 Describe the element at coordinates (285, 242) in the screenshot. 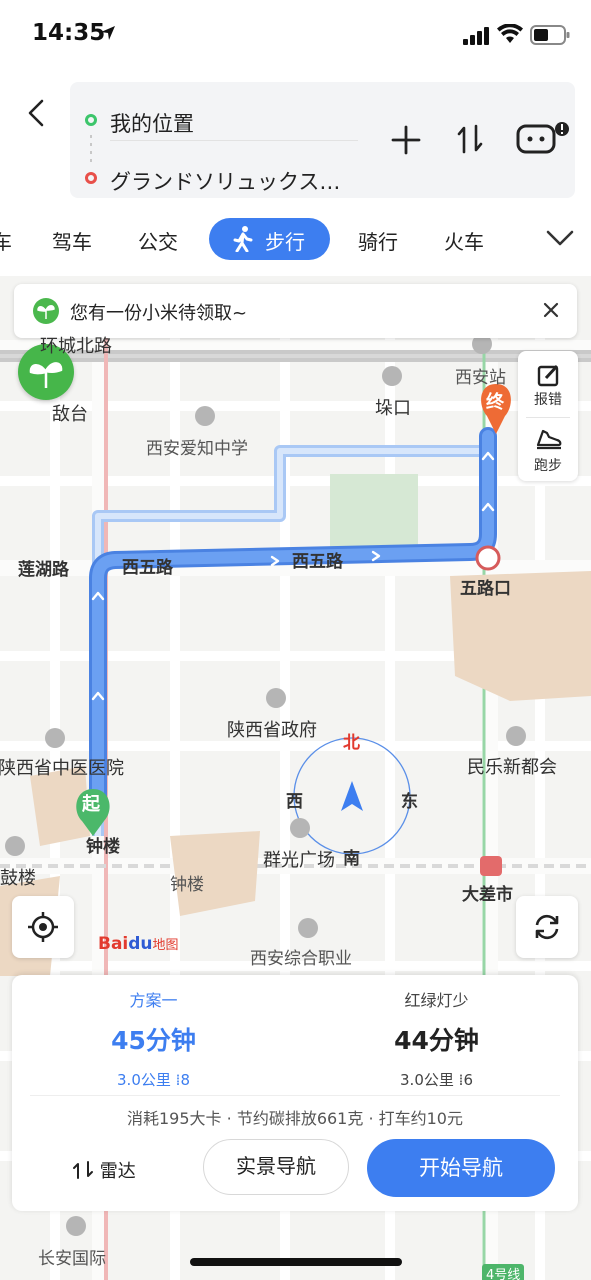

I see `tab-walk-label: 步行` at that location.